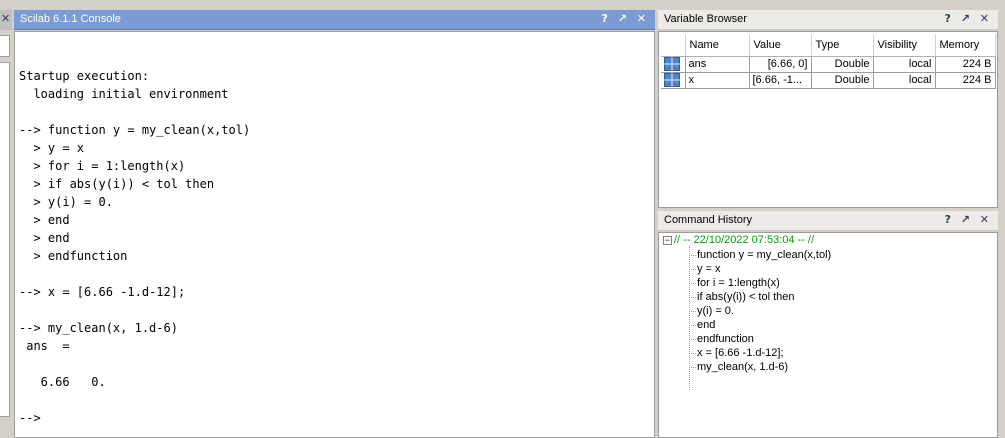  I want to click on column-header-value: Value, so click(780, 45).